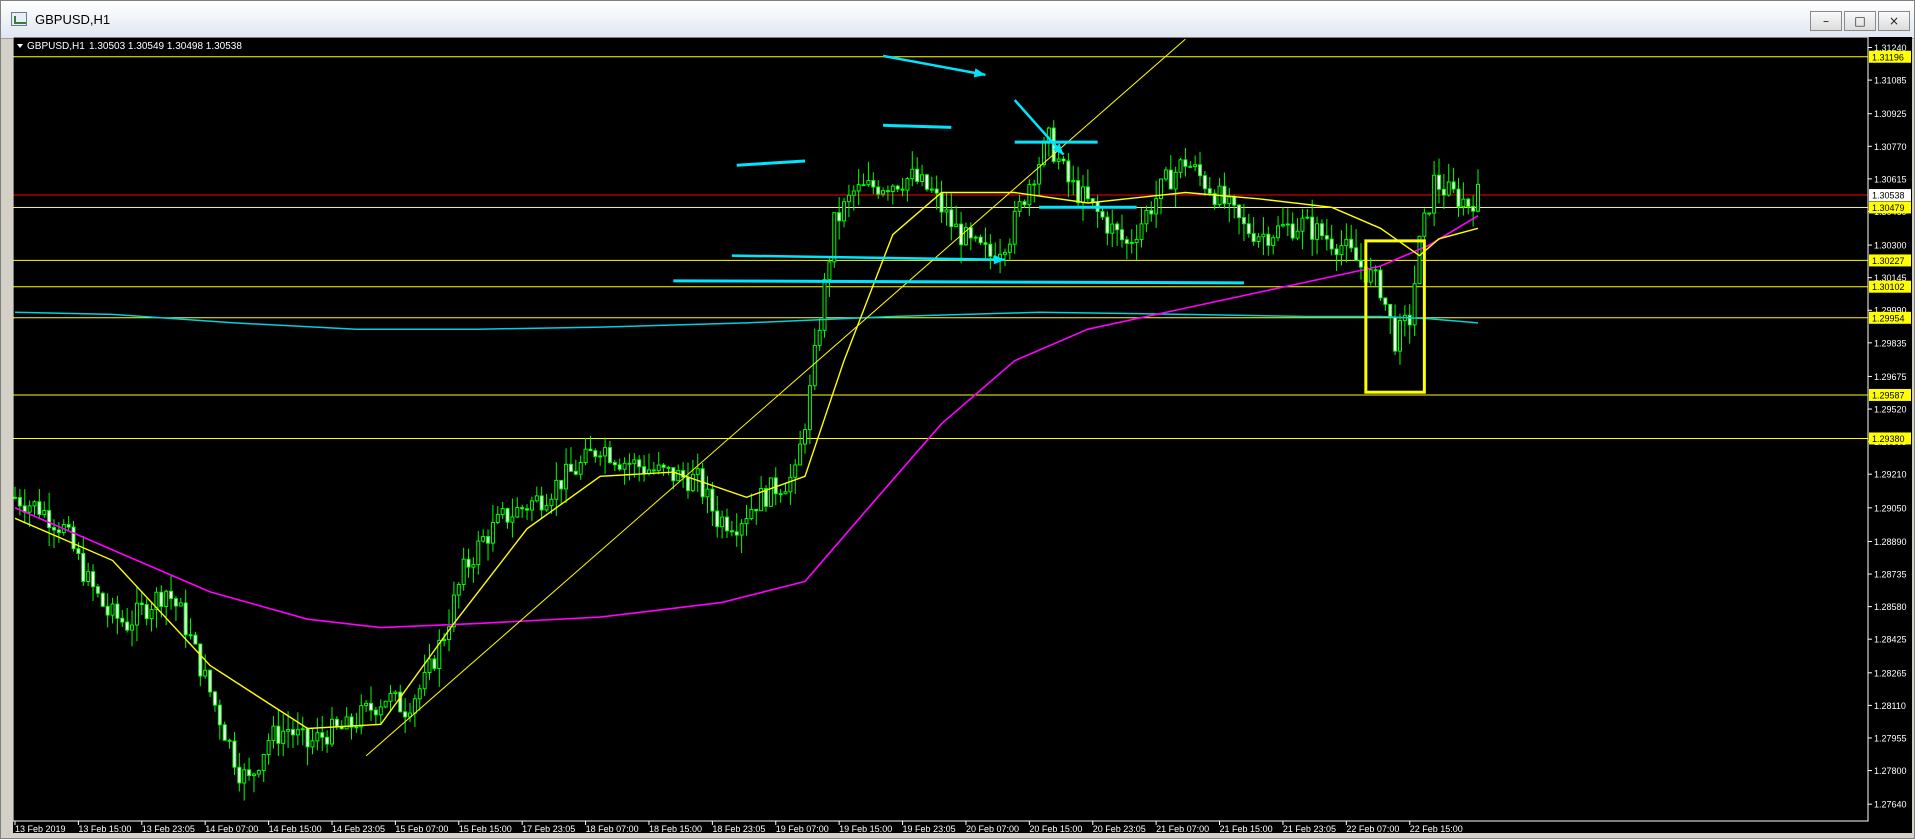  I want to click on level-badge-label: 1.29954, so click(1888, 318).